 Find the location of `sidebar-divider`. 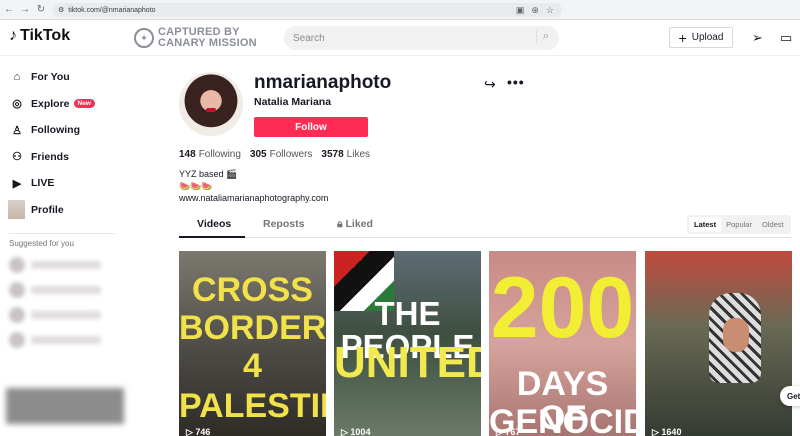

sidebar-divider is located at coordinates (62, 233).